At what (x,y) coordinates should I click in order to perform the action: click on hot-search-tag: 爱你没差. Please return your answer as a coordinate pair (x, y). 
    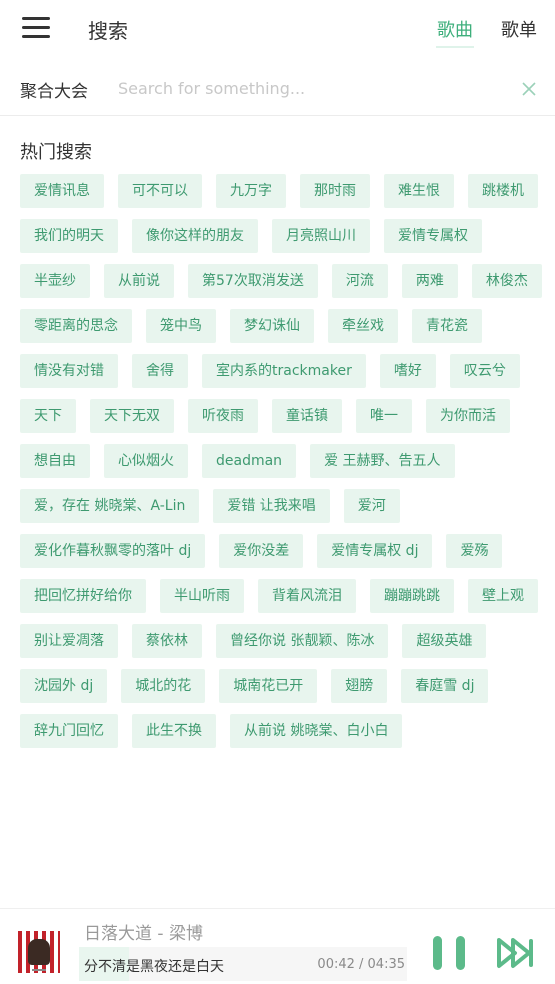
    Looking at the image, I should click on (261, 551).